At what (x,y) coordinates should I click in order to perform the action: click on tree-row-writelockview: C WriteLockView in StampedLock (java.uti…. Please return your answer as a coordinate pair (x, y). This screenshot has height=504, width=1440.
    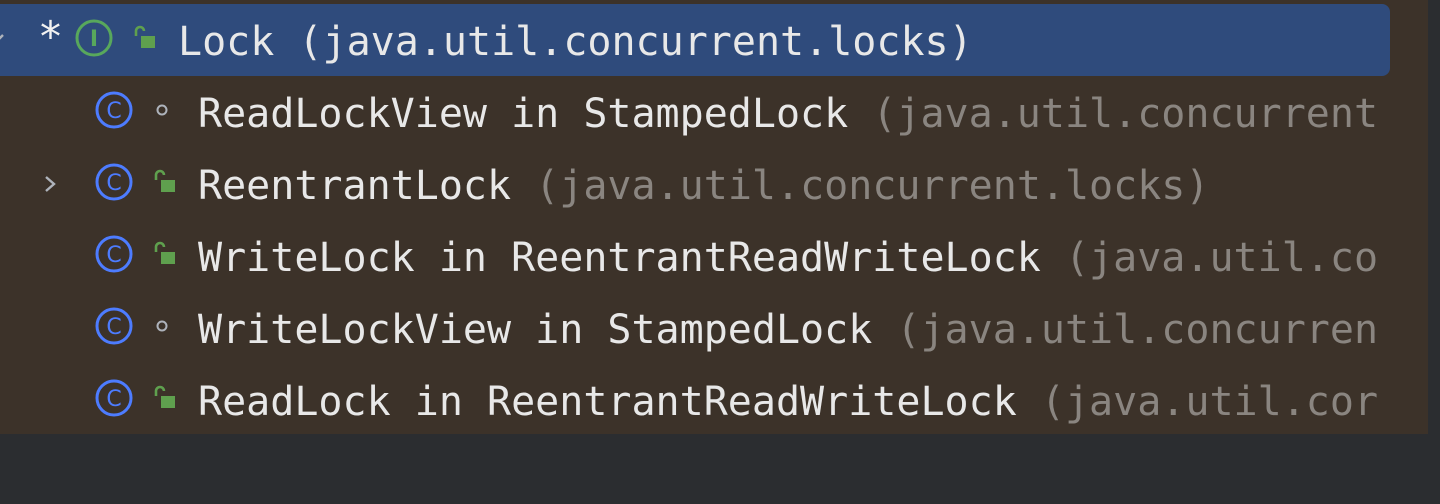
    Looking at the image, I should click on (714, 328).